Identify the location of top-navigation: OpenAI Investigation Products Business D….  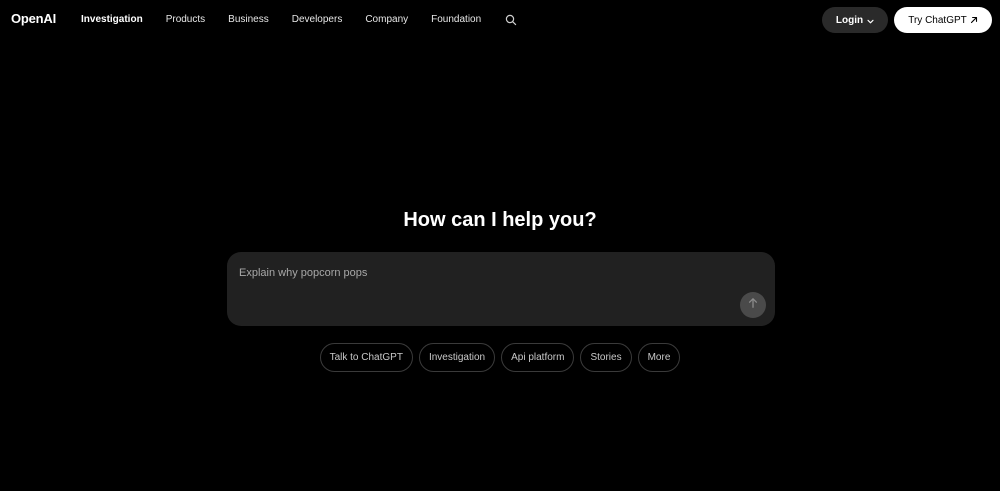
(500, 20).